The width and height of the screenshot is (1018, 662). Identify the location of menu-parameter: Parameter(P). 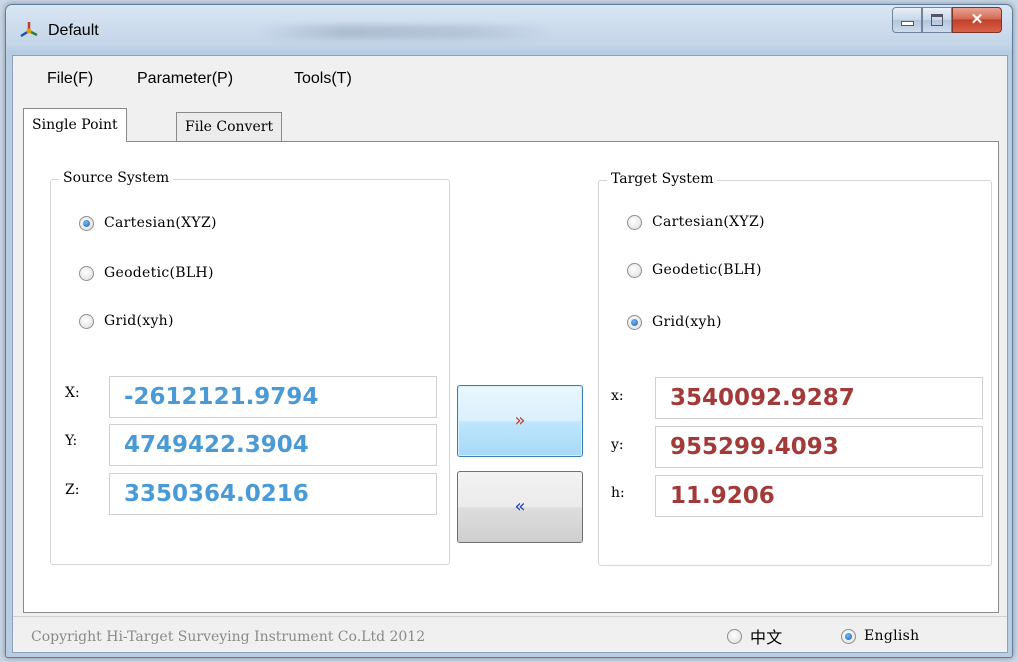
(185, 79).